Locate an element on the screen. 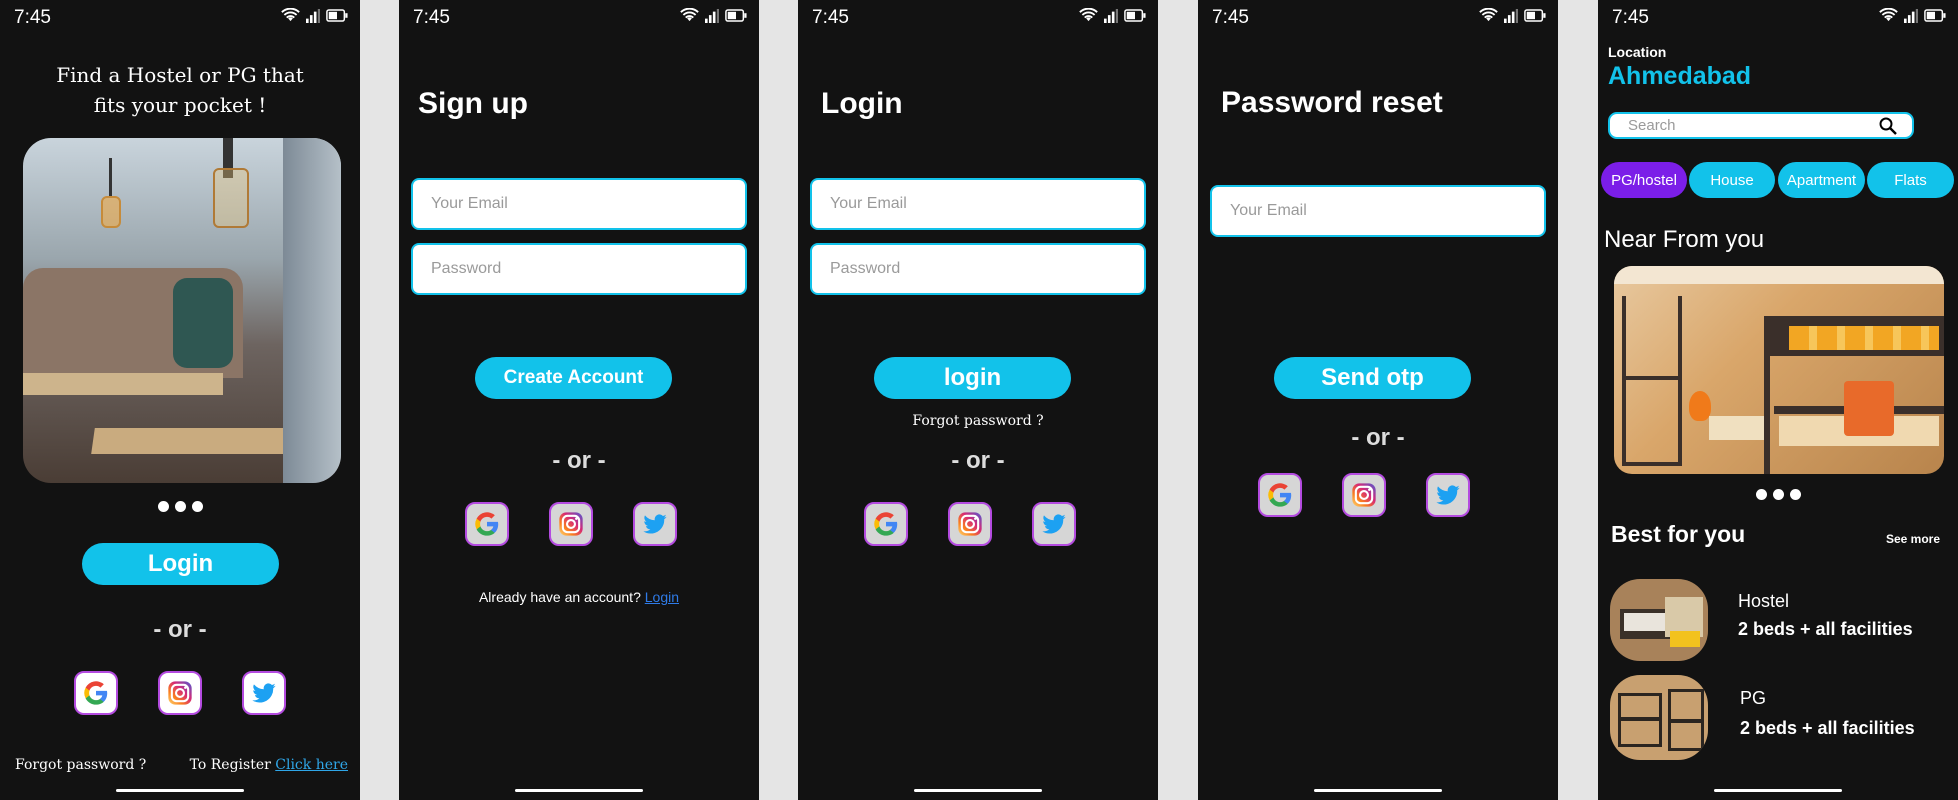 The image size is (1958, 800). listing-card: Hostel 2 beds + all facilities is located at coordinates (1780, 621).